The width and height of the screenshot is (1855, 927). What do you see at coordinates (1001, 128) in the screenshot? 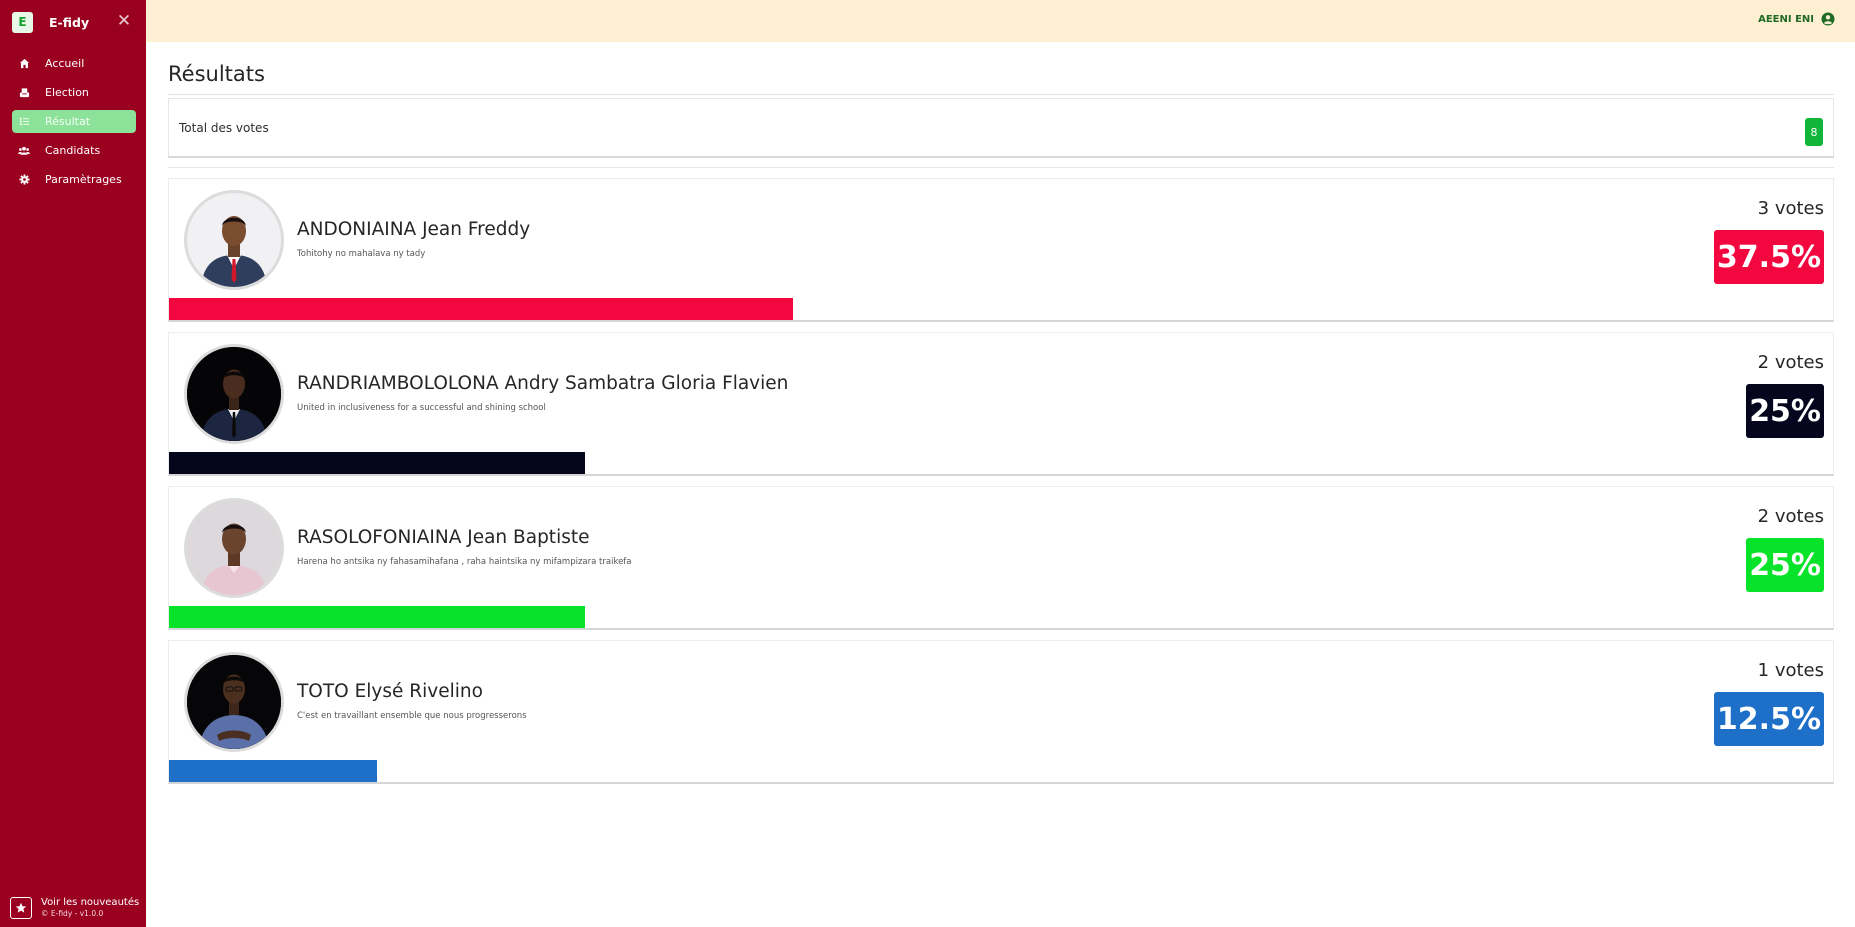
I see `total-votes-card: Total des votes 8` at bounding box center [1001, 128].